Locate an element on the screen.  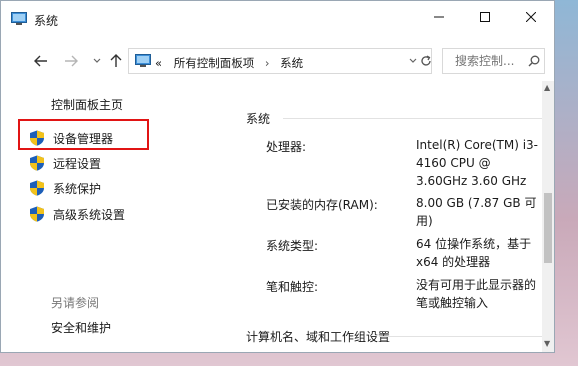
control-panel-home-link: 控制面板主页 is located at coordinates (87, 104).